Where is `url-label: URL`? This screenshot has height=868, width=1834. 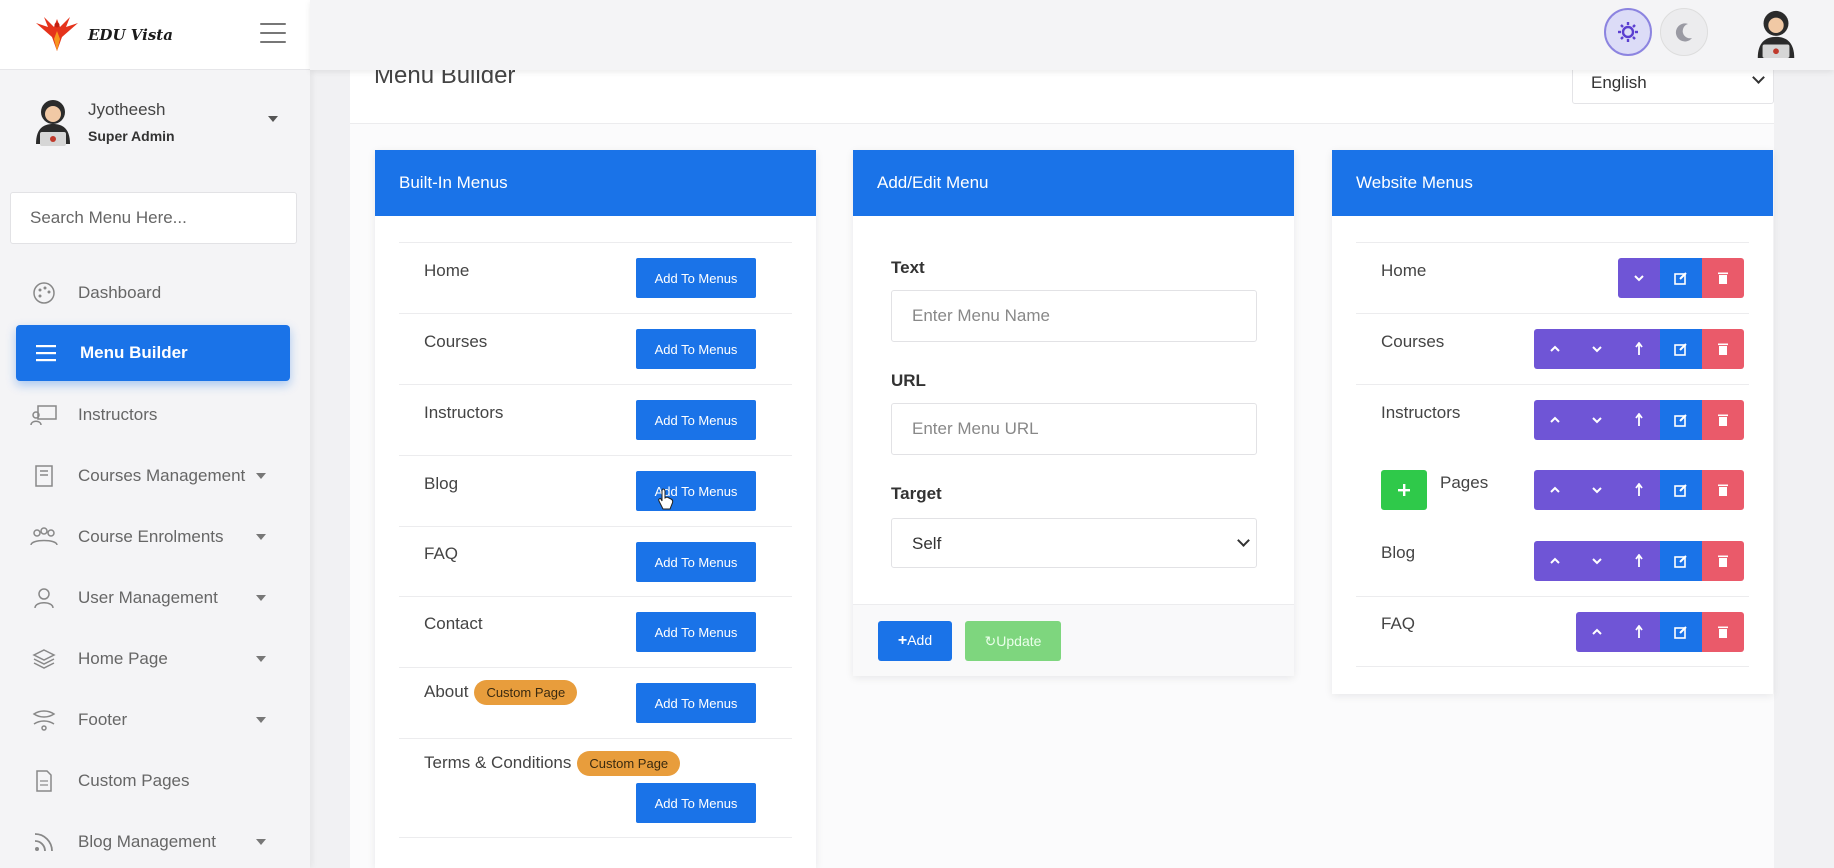
url-label: URL is located at coordinates (908, 380).